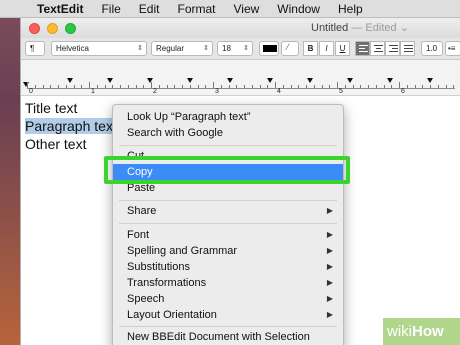 Image resolution: width=460 pixels, height=345 pixels. What do you see at coordinates (350, 9) in the screenshot?
I see `menu-help: Help` at bounding box center [350, 9].